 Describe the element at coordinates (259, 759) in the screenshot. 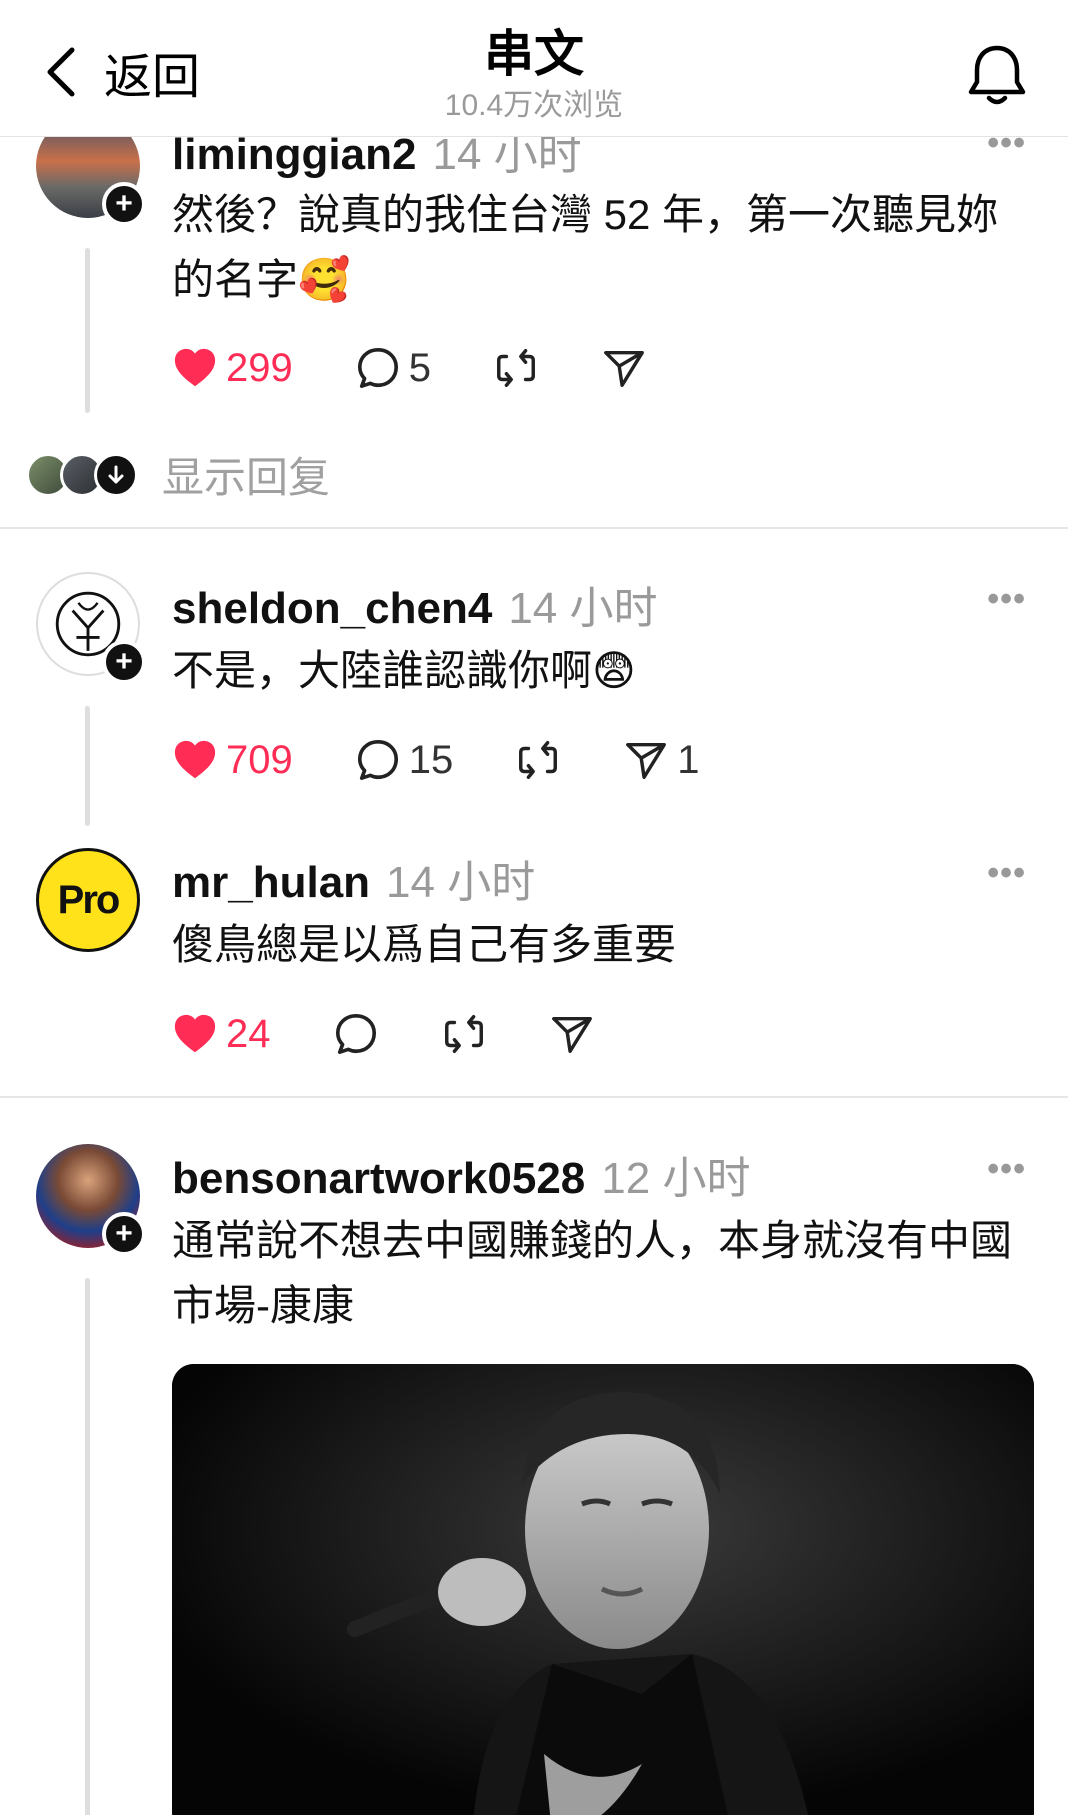

I see `like-count: 709` at that location.